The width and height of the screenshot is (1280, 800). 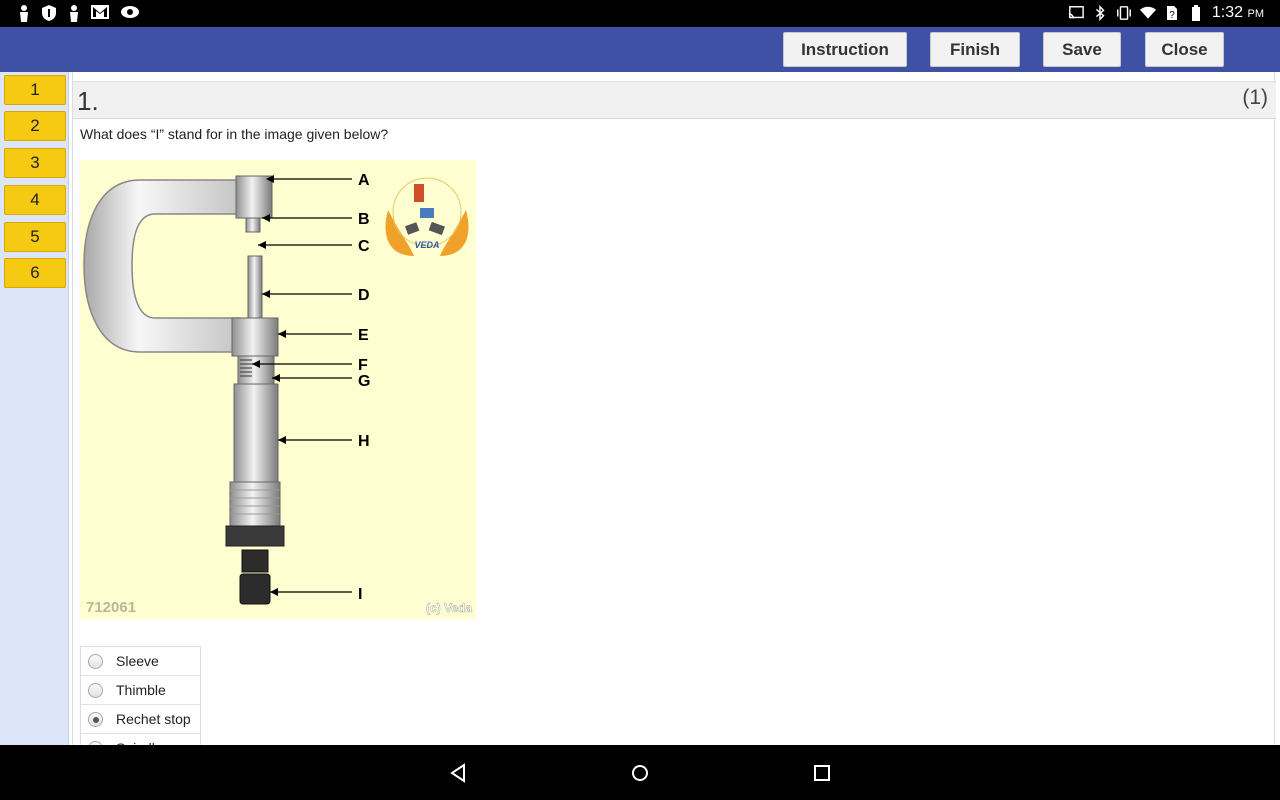 I want to click on recents-icon, so click(x=822, y=773).